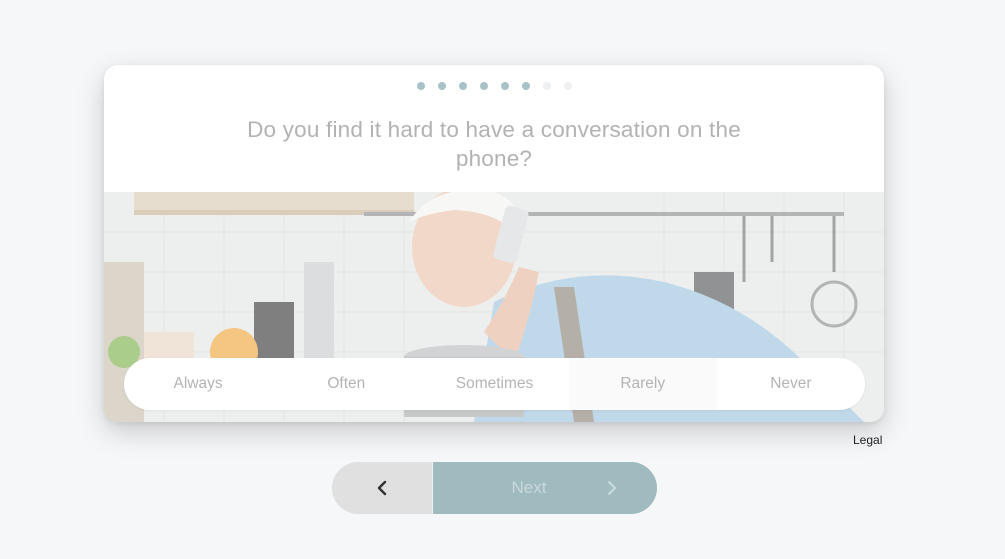  Describe the element at coordinates (643, 384) in the screenshot. I see `answer-rarely: Rarely` at that location.